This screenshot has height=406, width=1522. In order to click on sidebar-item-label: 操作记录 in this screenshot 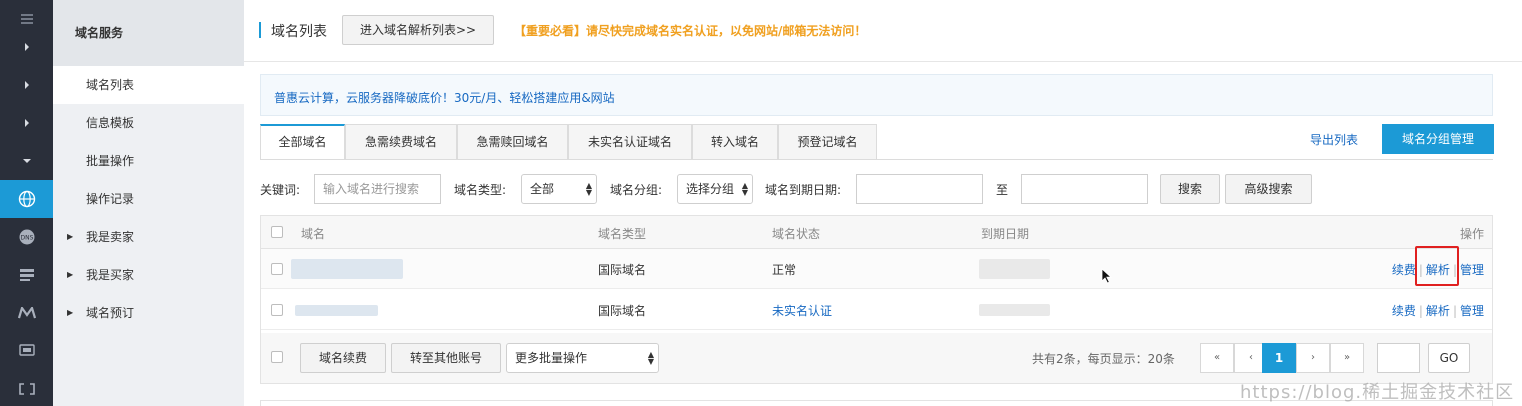, I will do `click(110, 199)`.